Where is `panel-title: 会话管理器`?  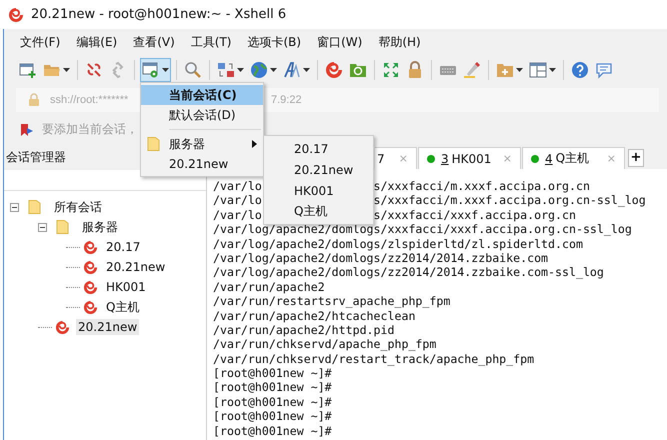
panel-title: 会话管理器 is located at coordinates (36, 157).